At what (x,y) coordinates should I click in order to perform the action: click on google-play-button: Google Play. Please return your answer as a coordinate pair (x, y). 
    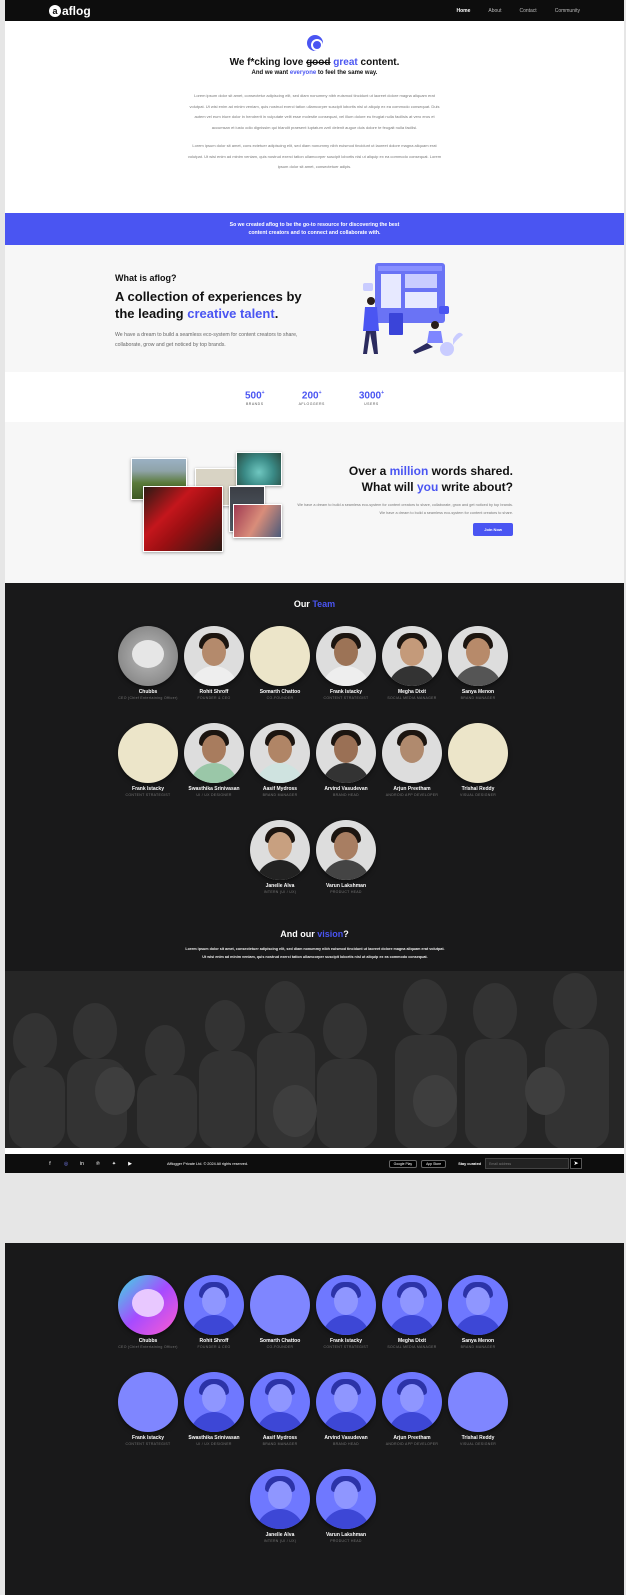
    Looking at the image, I should click on (403, 1163).